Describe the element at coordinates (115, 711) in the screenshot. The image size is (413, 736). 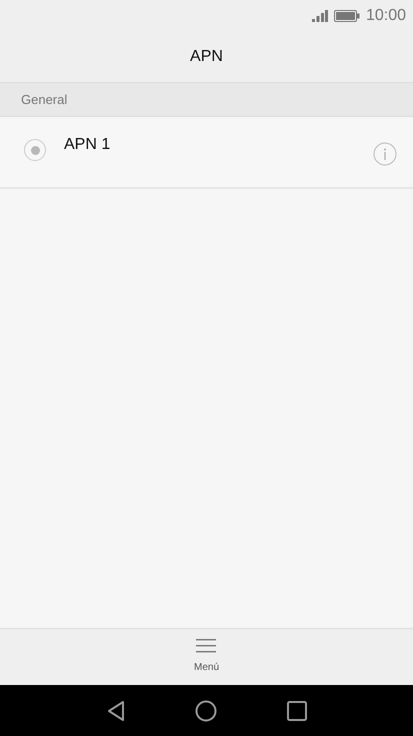
I see `back-icon` at that location.